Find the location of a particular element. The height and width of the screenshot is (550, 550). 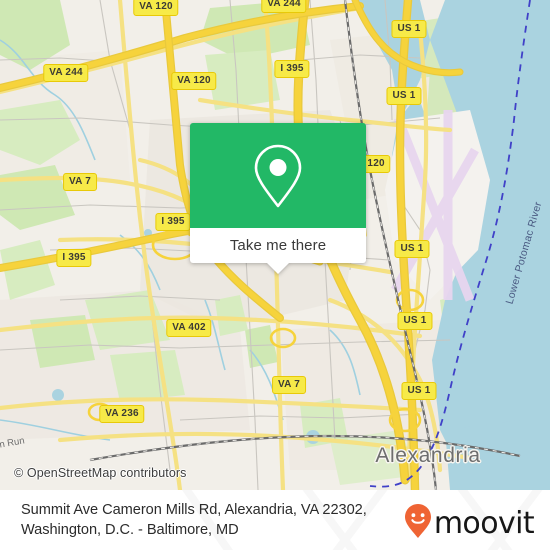

map-pin-icon is located at coordinates (278, 176).